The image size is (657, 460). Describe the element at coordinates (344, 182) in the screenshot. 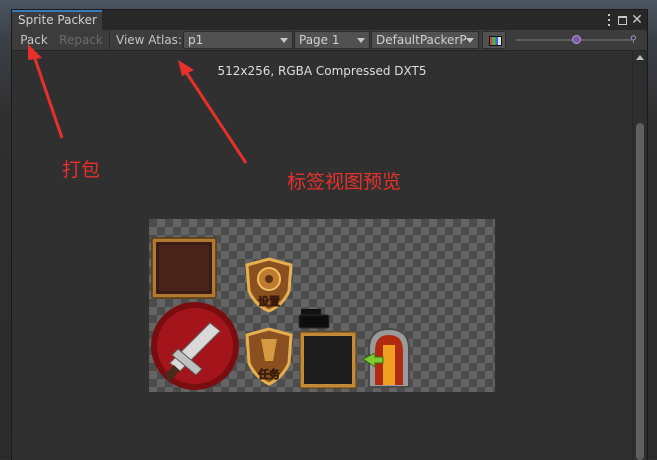

I see `preview-annotation: 标签视图预览` at that location.